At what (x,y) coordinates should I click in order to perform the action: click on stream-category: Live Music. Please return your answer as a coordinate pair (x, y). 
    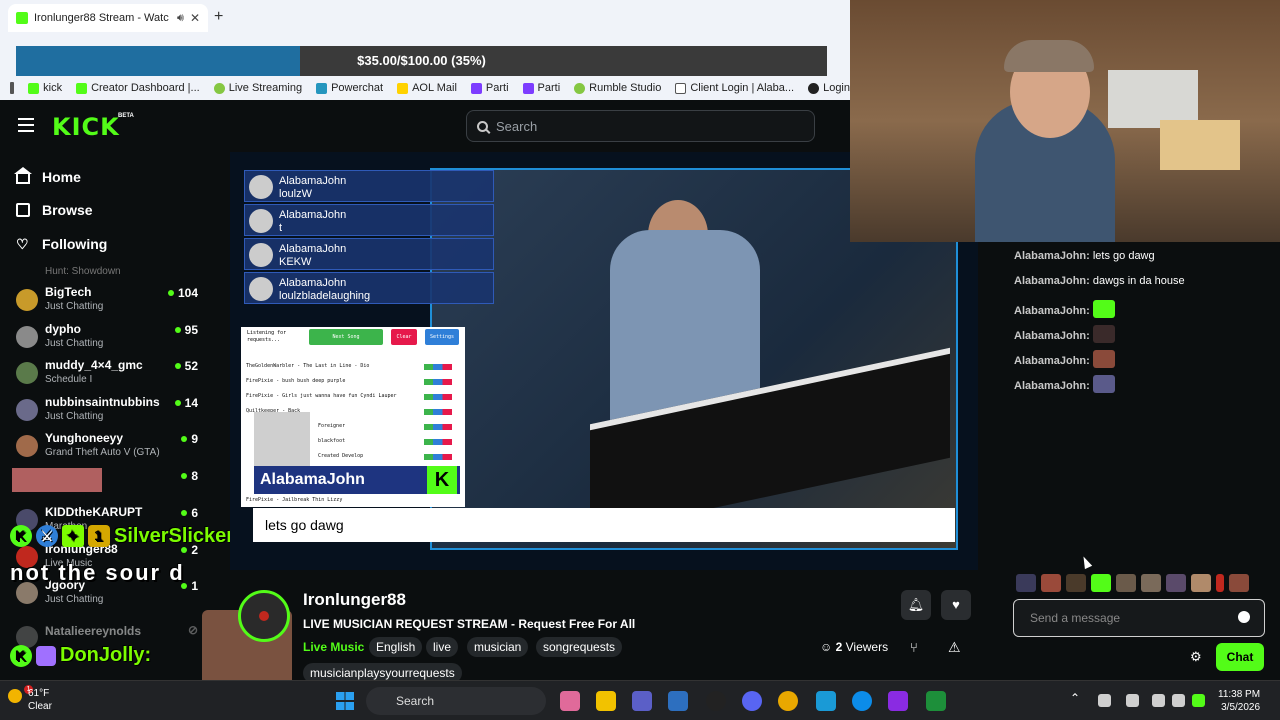
    Looking at the image, I should click on (333, 647).